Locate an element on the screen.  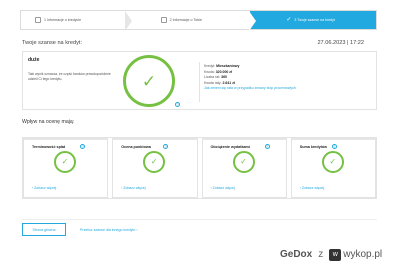
step-label: 2 Informacje o Tobie is located at coordinates (185, 20).